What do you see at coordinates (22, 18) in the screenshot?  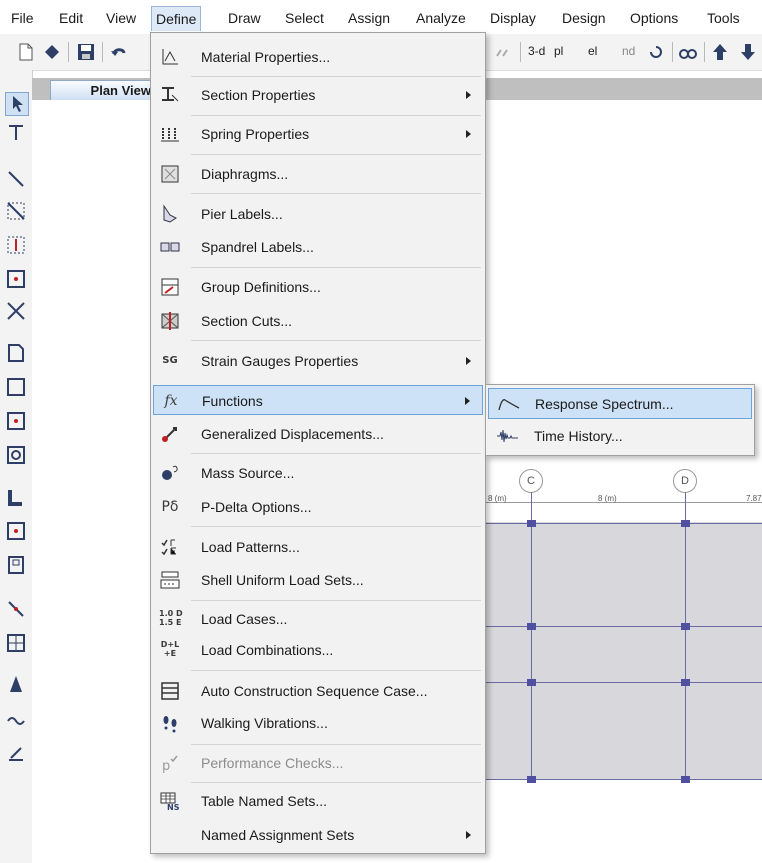 I see `menu-file: File` at bounding box center [22, 18].